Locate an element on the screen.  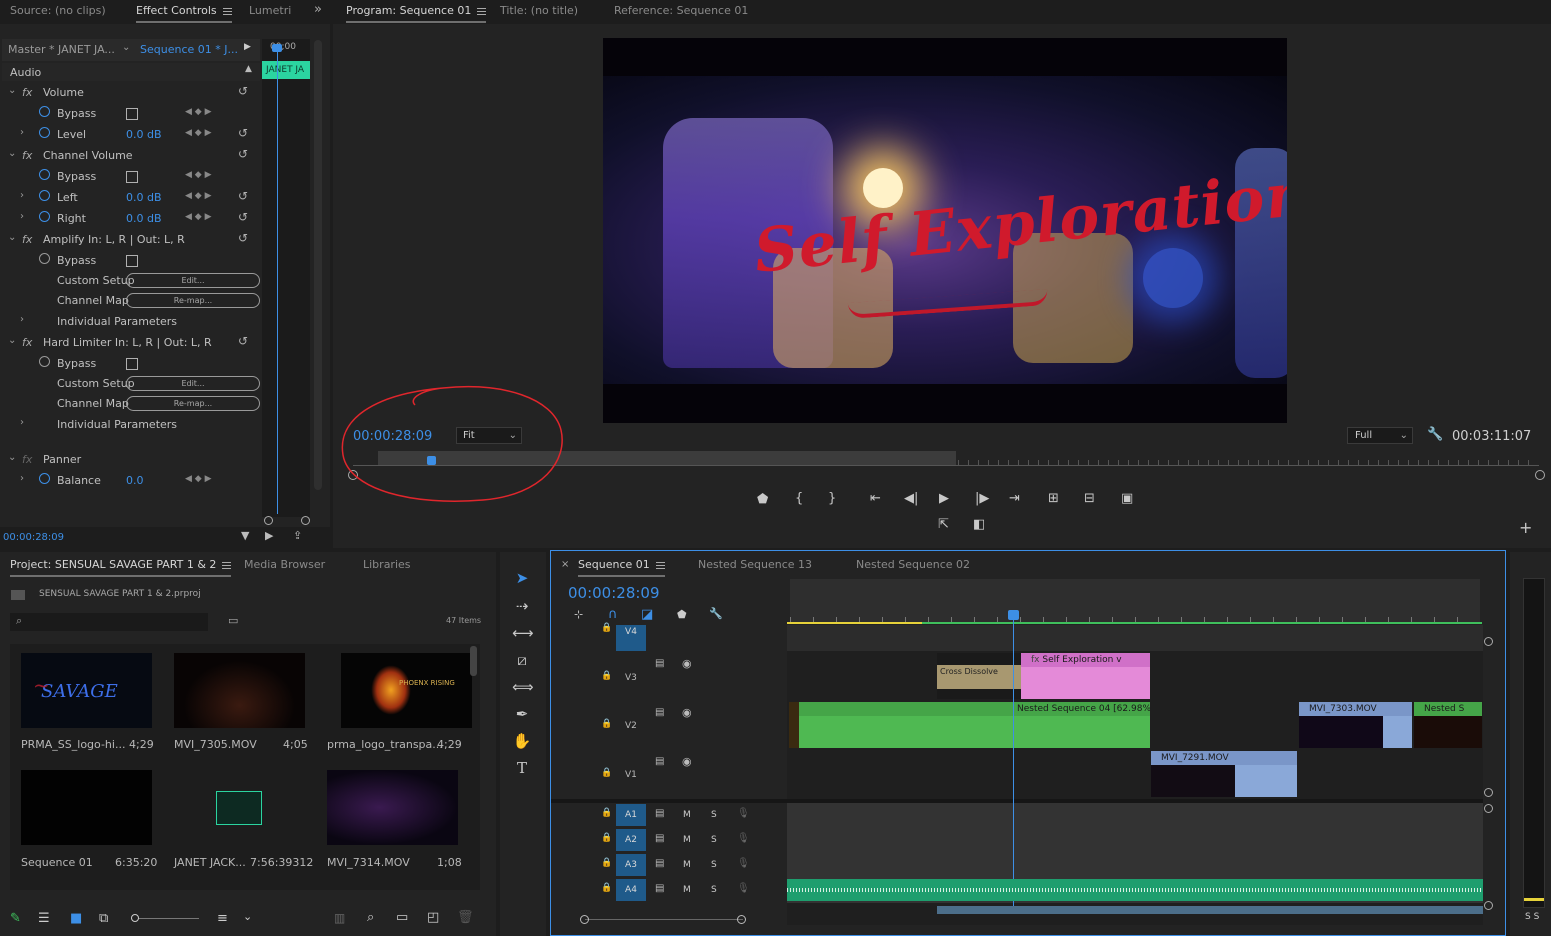
meter-solo-labels: S S is located at coordinates (1532, 917).